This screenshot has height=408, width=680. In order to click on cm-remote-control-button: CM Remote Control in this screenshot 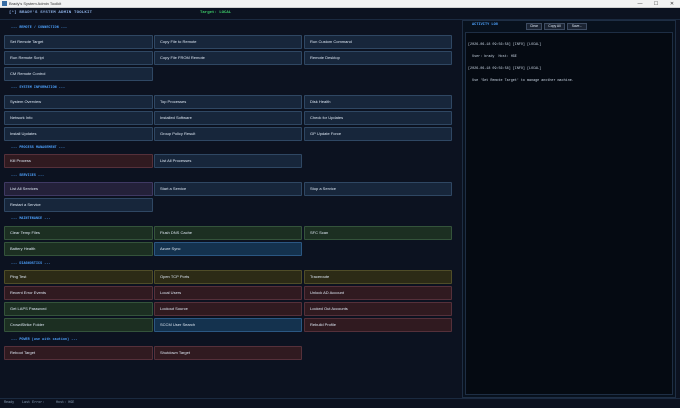, I will do `click(78, 74)`.